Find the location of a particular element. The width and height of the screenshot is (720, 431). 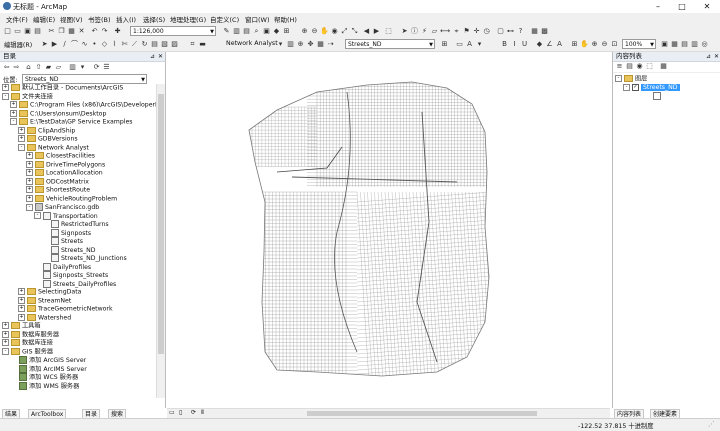

catalog-tree-item: - 文件夹连接 is located at coordinates (78, 97).